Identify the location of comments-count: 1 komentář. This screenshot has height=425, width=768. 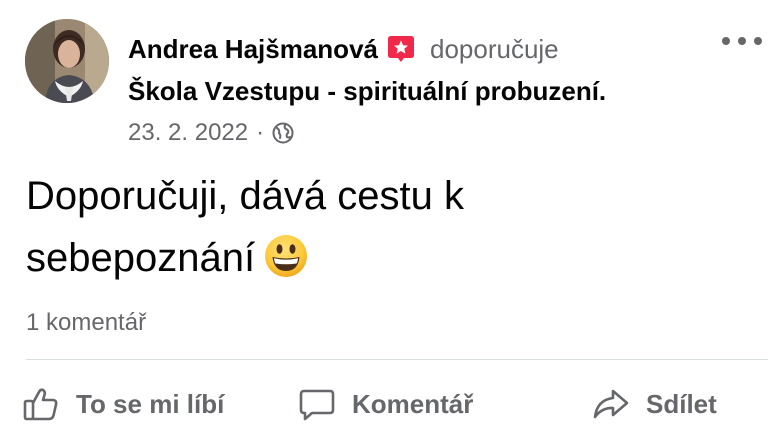
(86, 323).